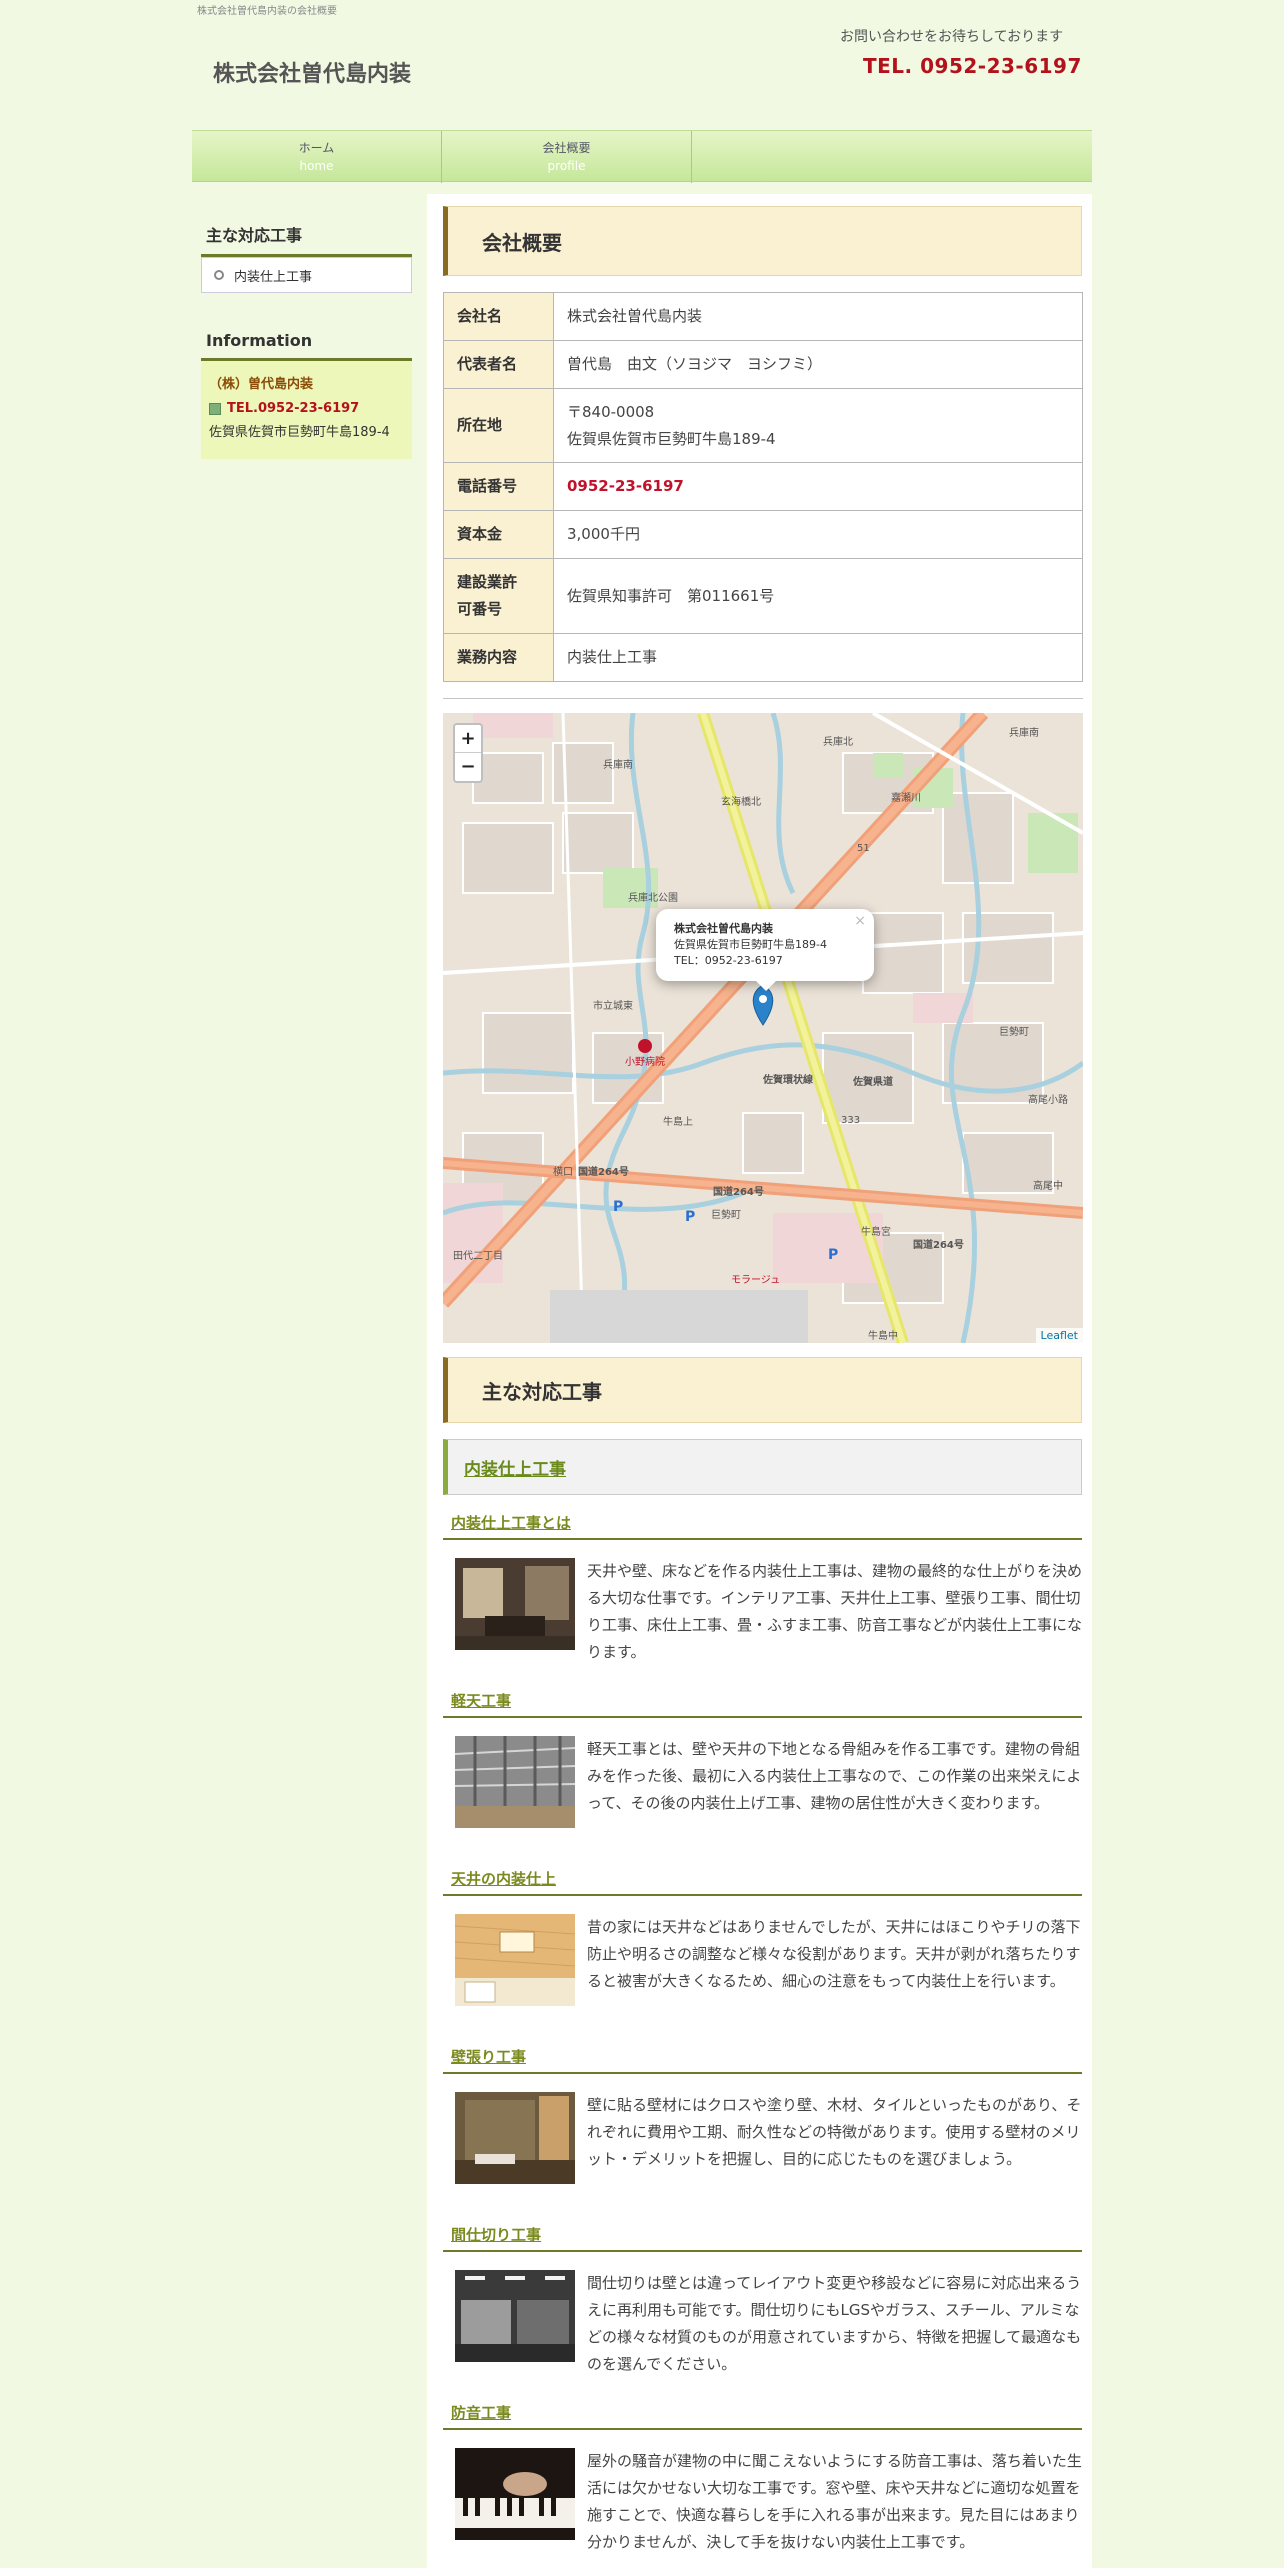 The height and width of the screenshot is (2568, 1284). What do you see at coordinates (860, 921) in the screenshot?
I see `close-icon: ×` at bounding box center [860, 921].